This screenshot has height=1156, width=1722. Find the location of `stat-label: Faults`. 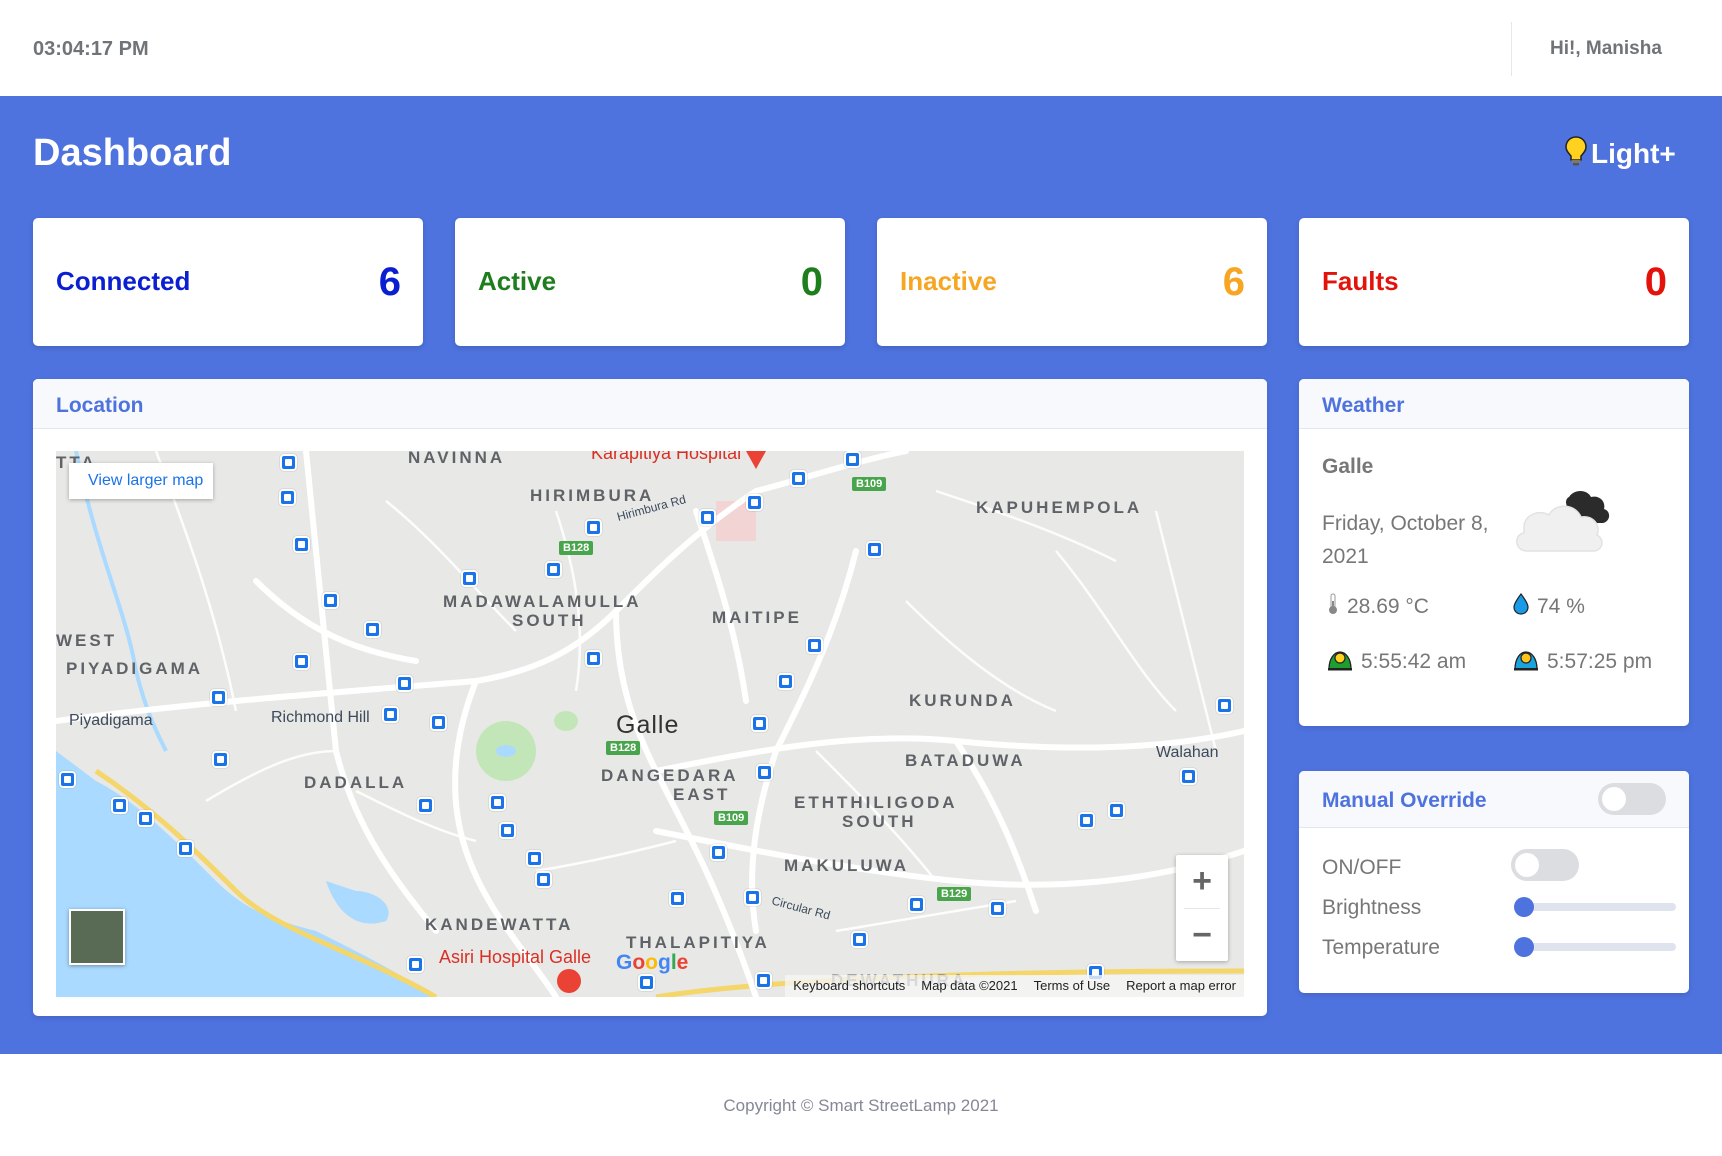

stat-label: Faults is located at coordinates (1360, 281).